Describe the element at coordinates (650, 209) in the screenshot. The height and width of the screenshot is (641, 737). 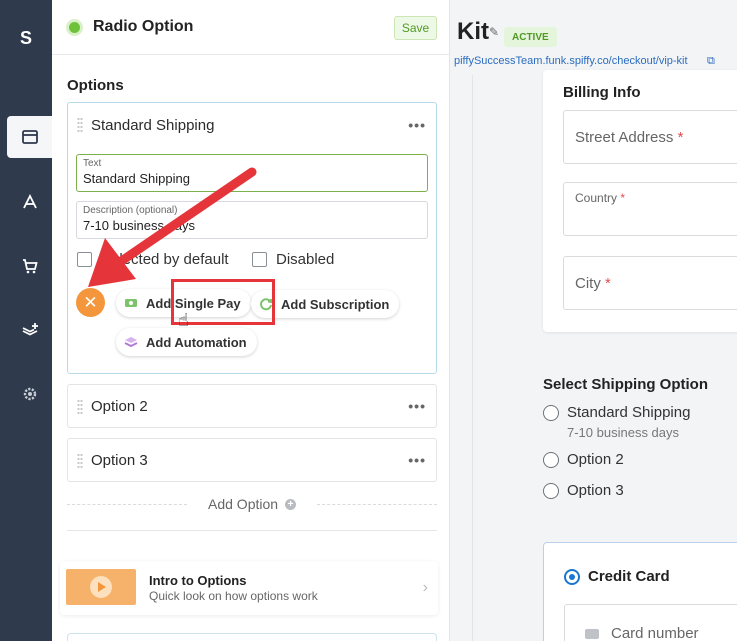
I see `country-select: Country *` at that location.